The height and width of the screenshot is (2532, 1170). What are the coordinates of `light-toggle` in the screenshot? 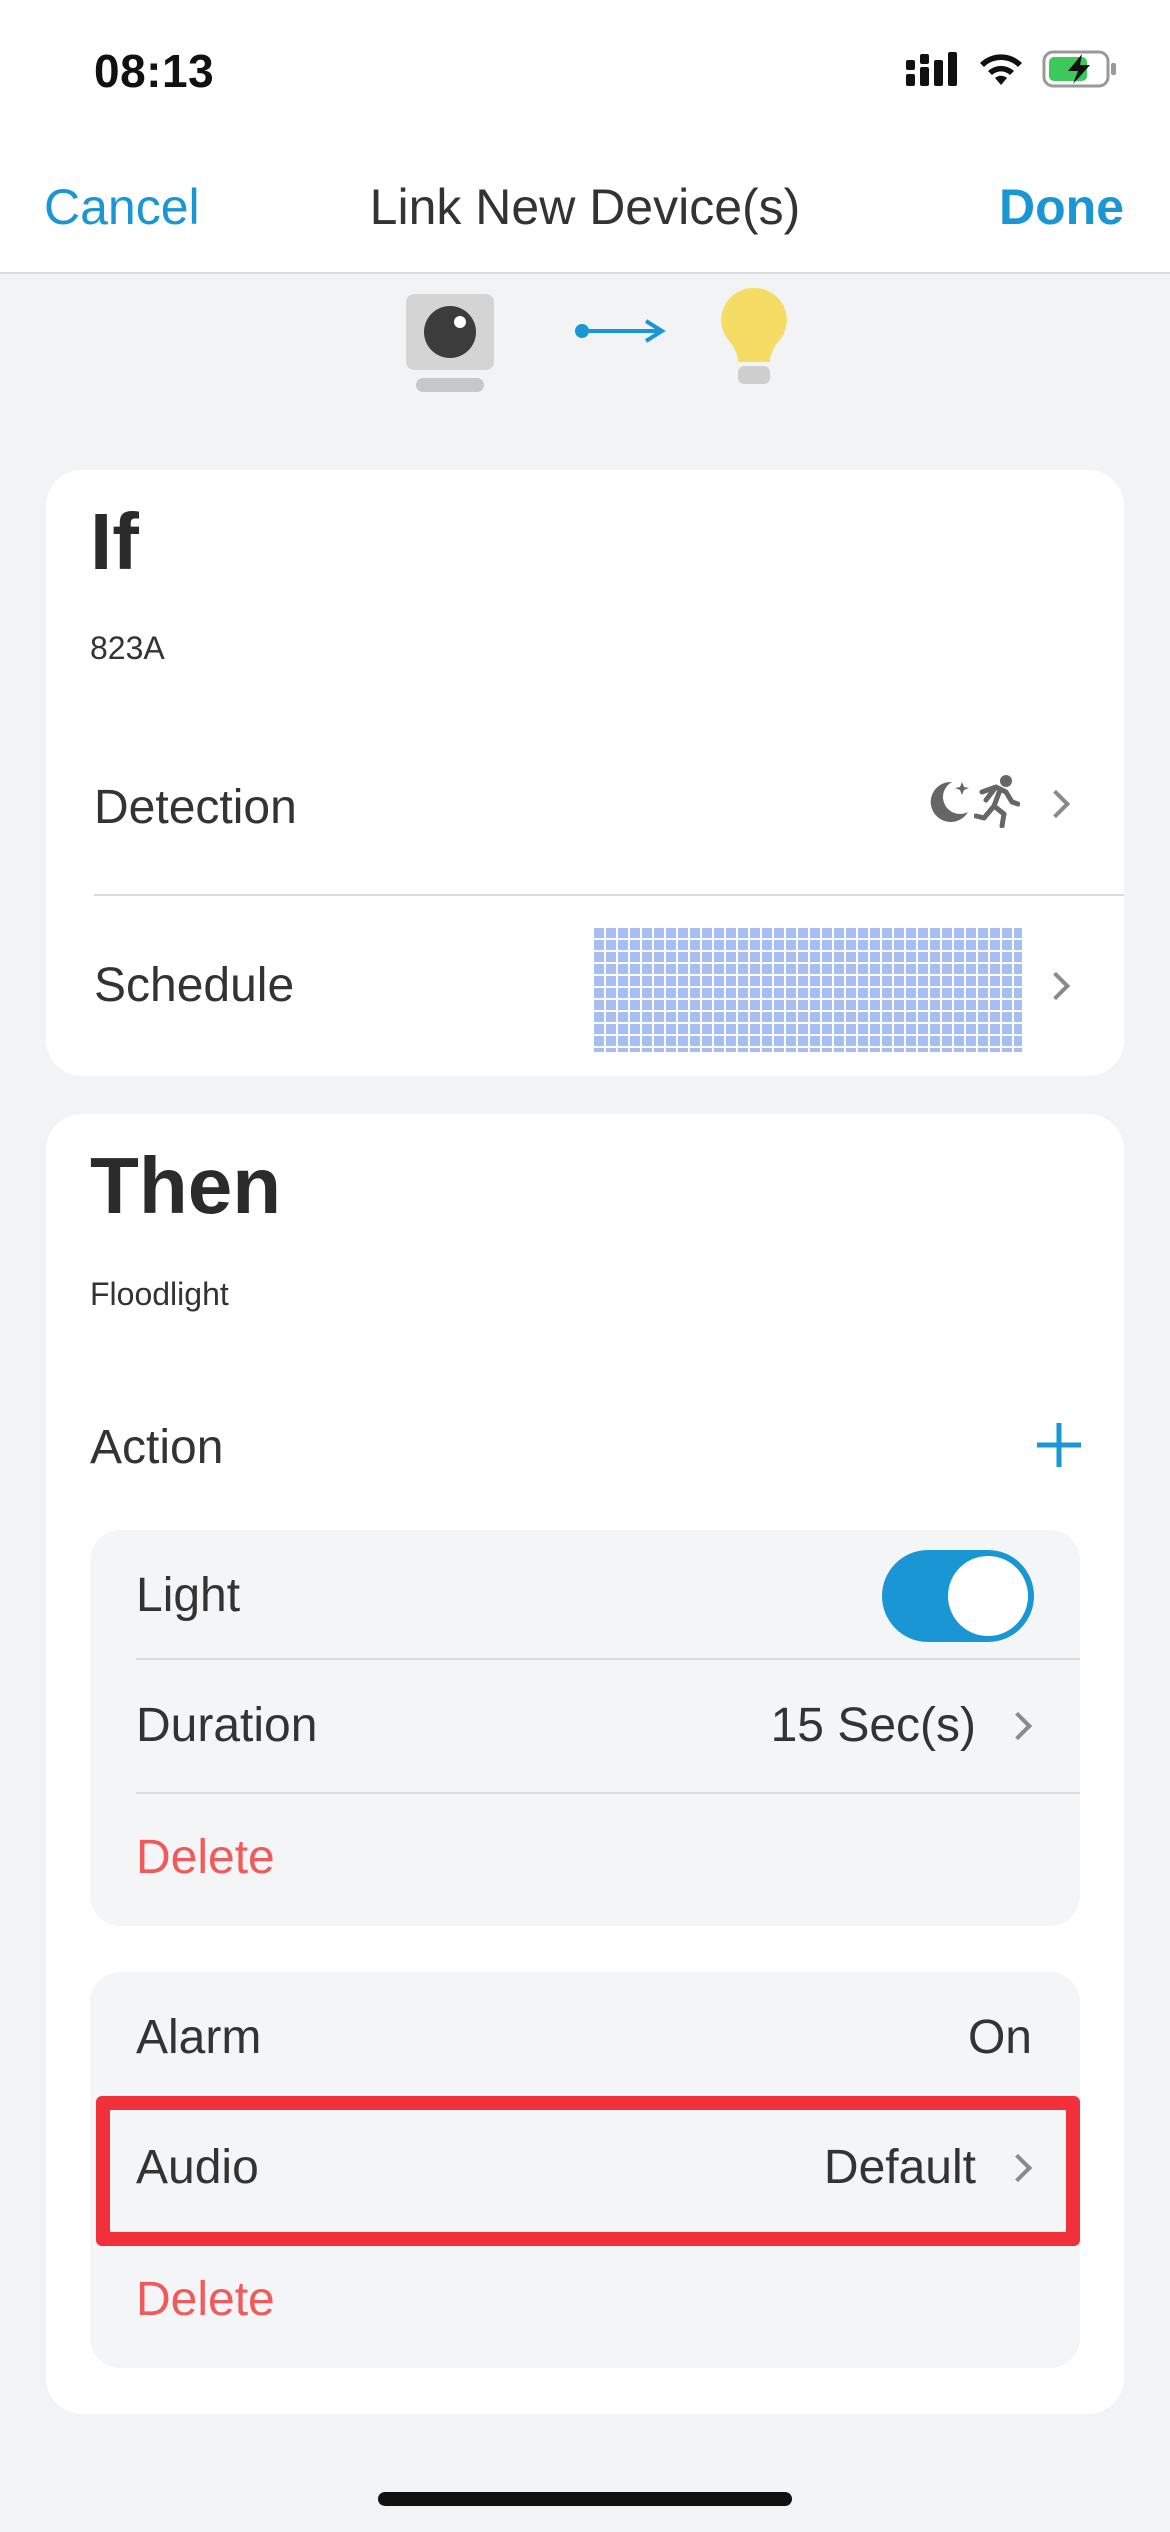 It's located at (958, 1596).